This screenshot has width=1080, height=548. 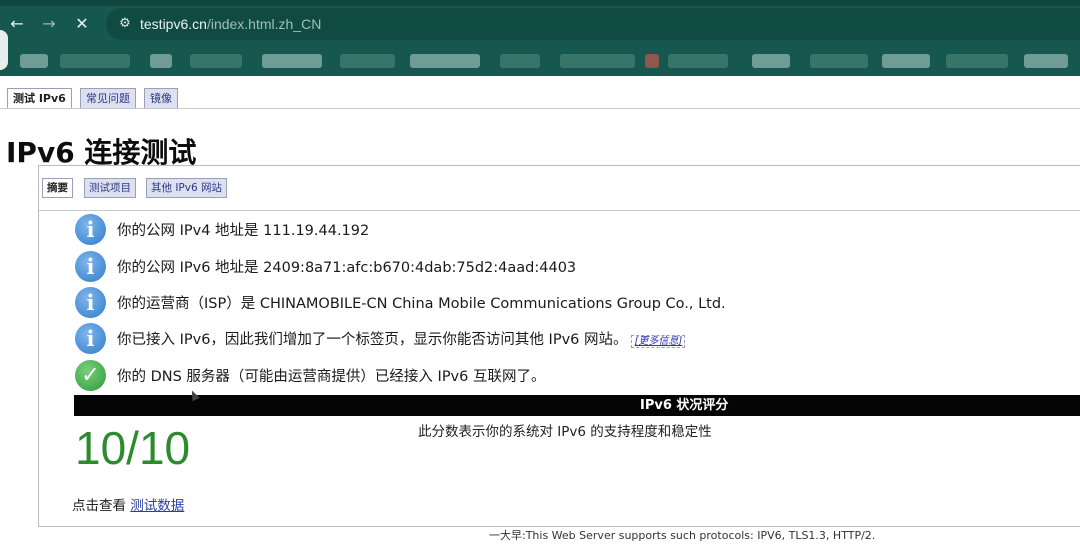 What do you see at coordinates (684, 405) in the screenshot?
I see `score-header: IPv6 状况评分` at bounding box center [684, 405].